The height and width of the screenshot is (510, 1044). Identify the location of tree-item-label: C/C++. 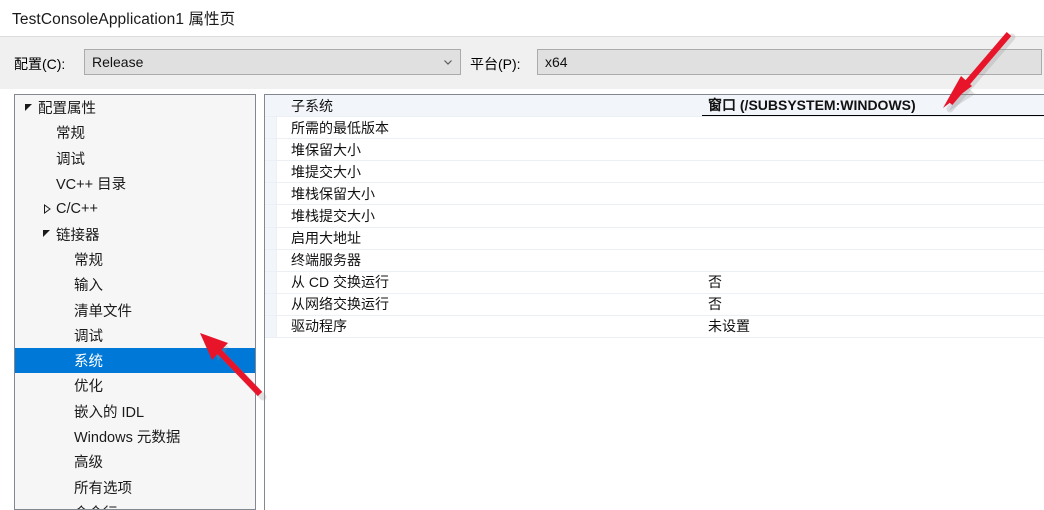
(77, 208).